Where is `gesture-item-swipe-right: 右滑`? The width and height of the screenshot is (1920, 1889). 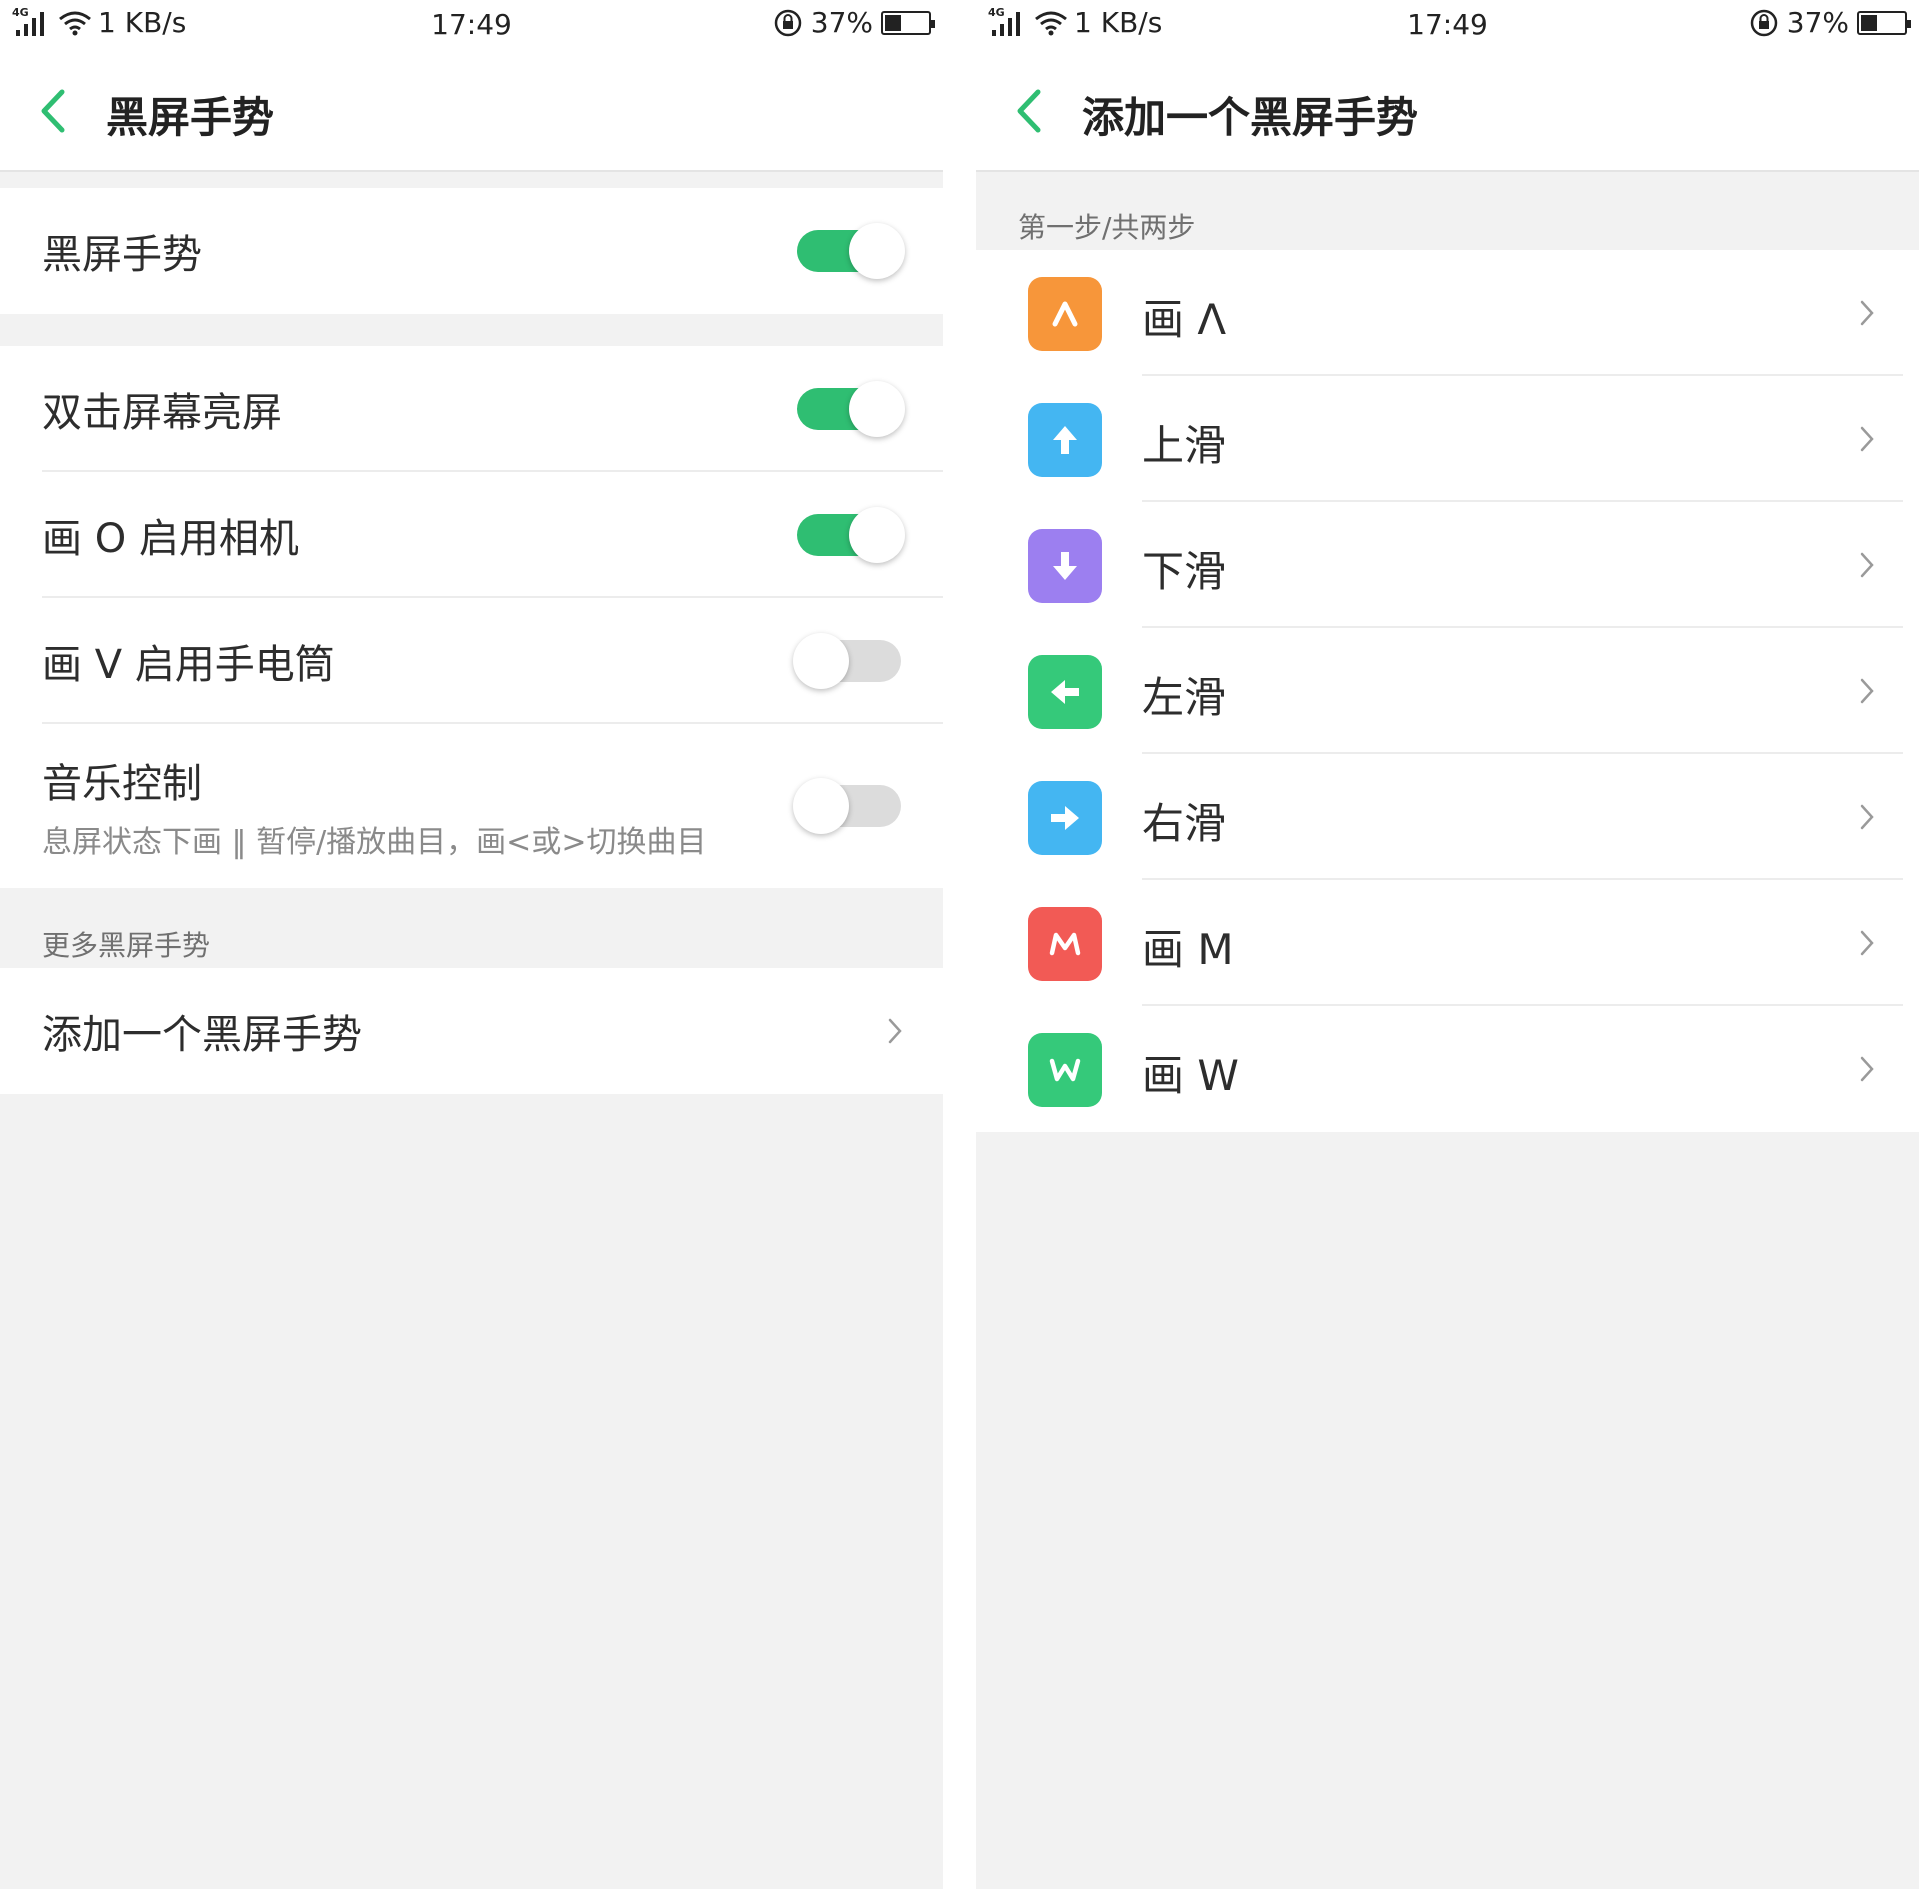 gesture-item-swipe-right: 右滑 is located at coordinates (1447, 817).